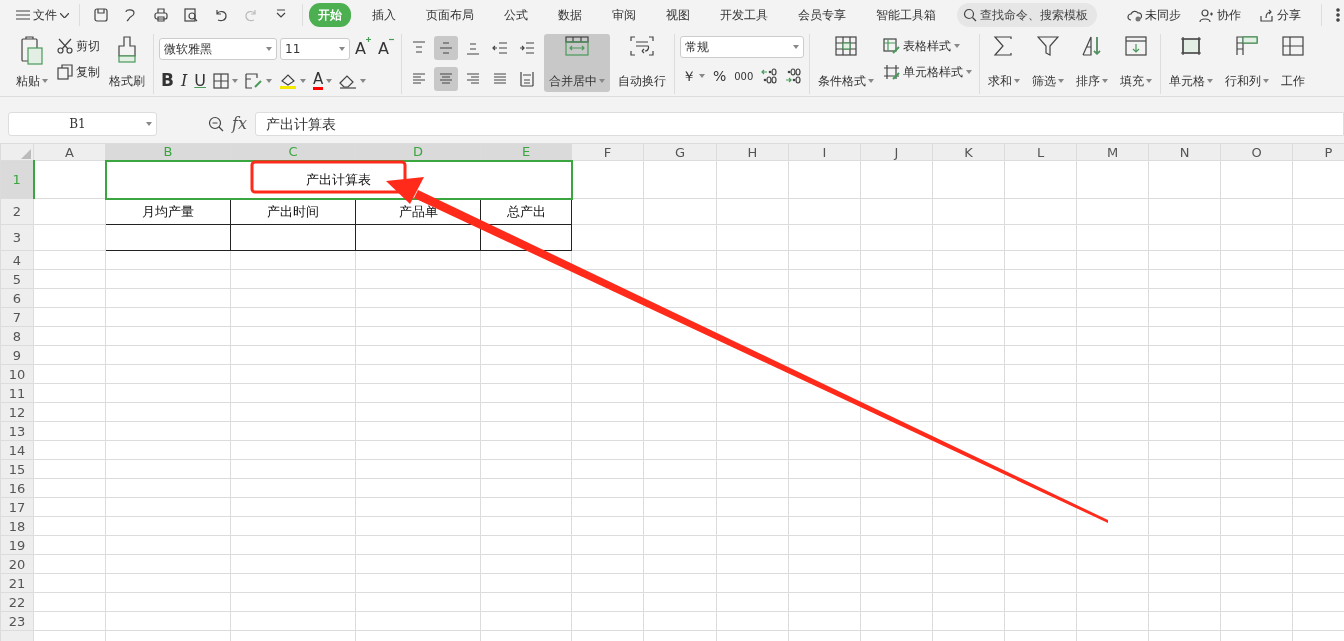 This screenshot has width=1344, height=641. I want to click on ribbon-tab: 数据, so click(570, 15).